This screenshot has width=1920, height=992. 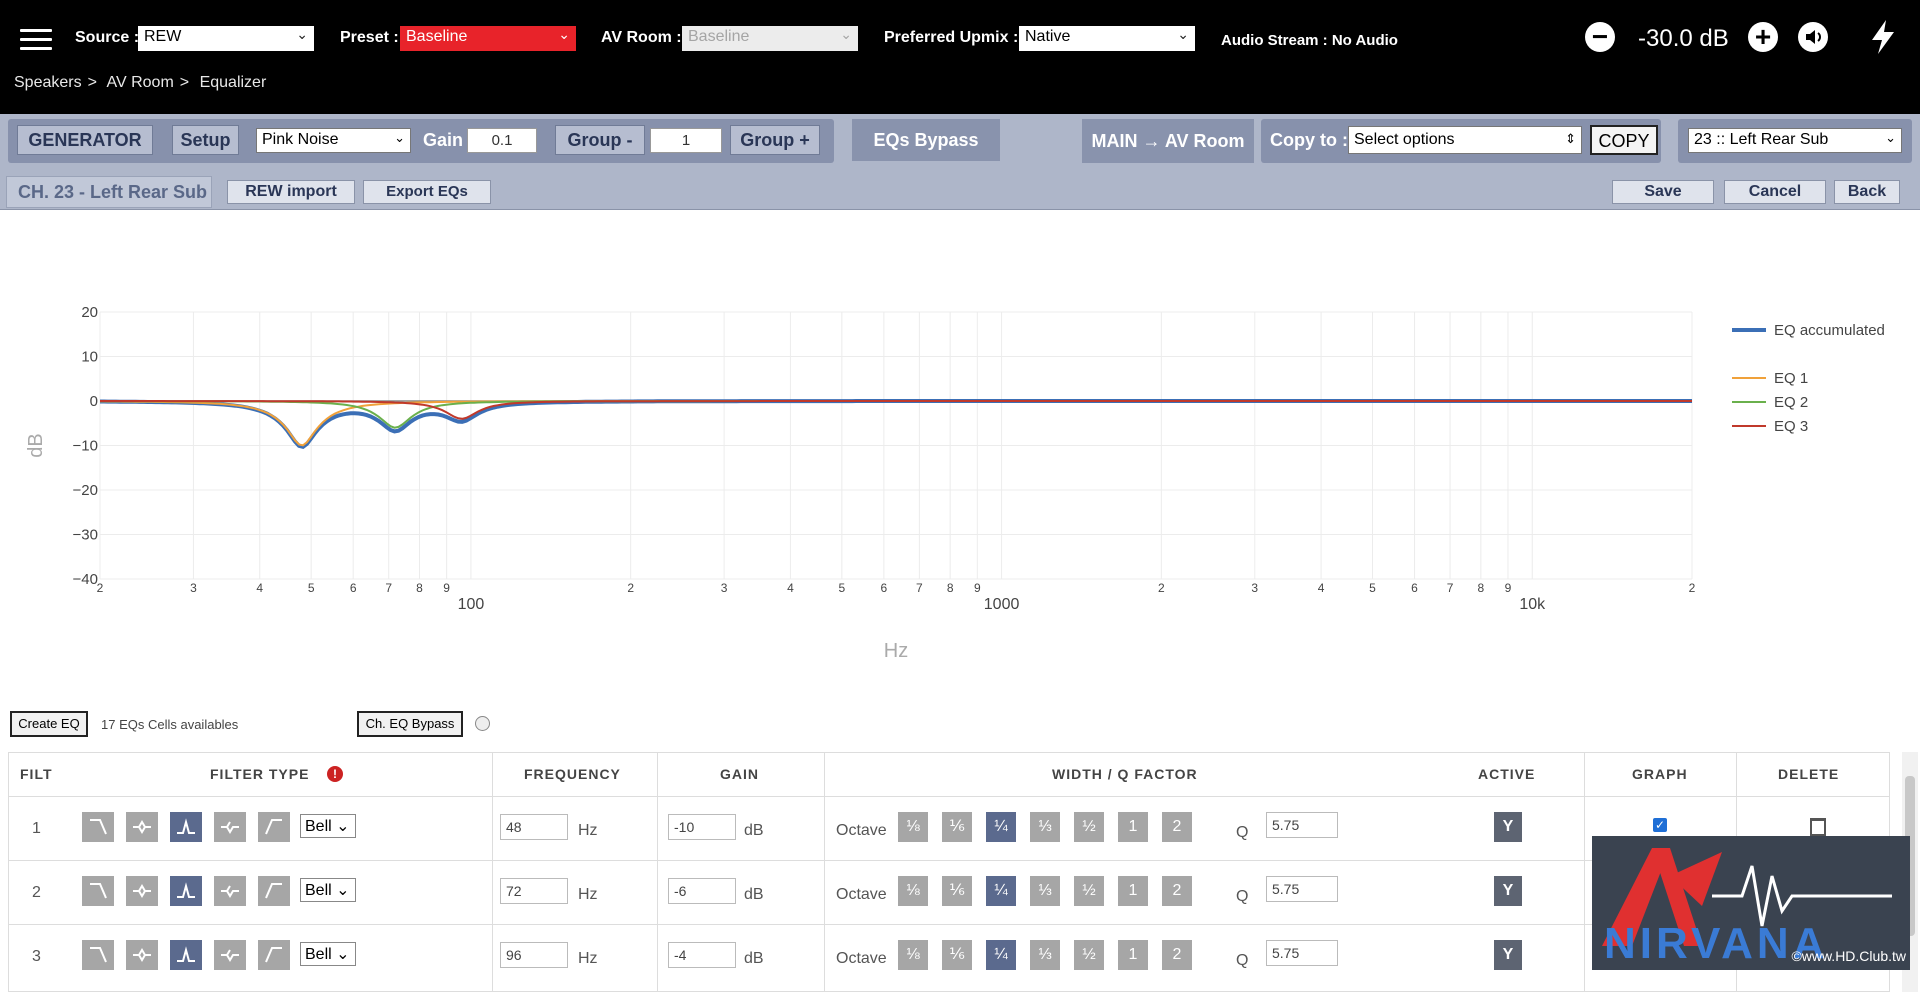 I want to click on low-shelf-icon-shape, so click(x=98, y=827).